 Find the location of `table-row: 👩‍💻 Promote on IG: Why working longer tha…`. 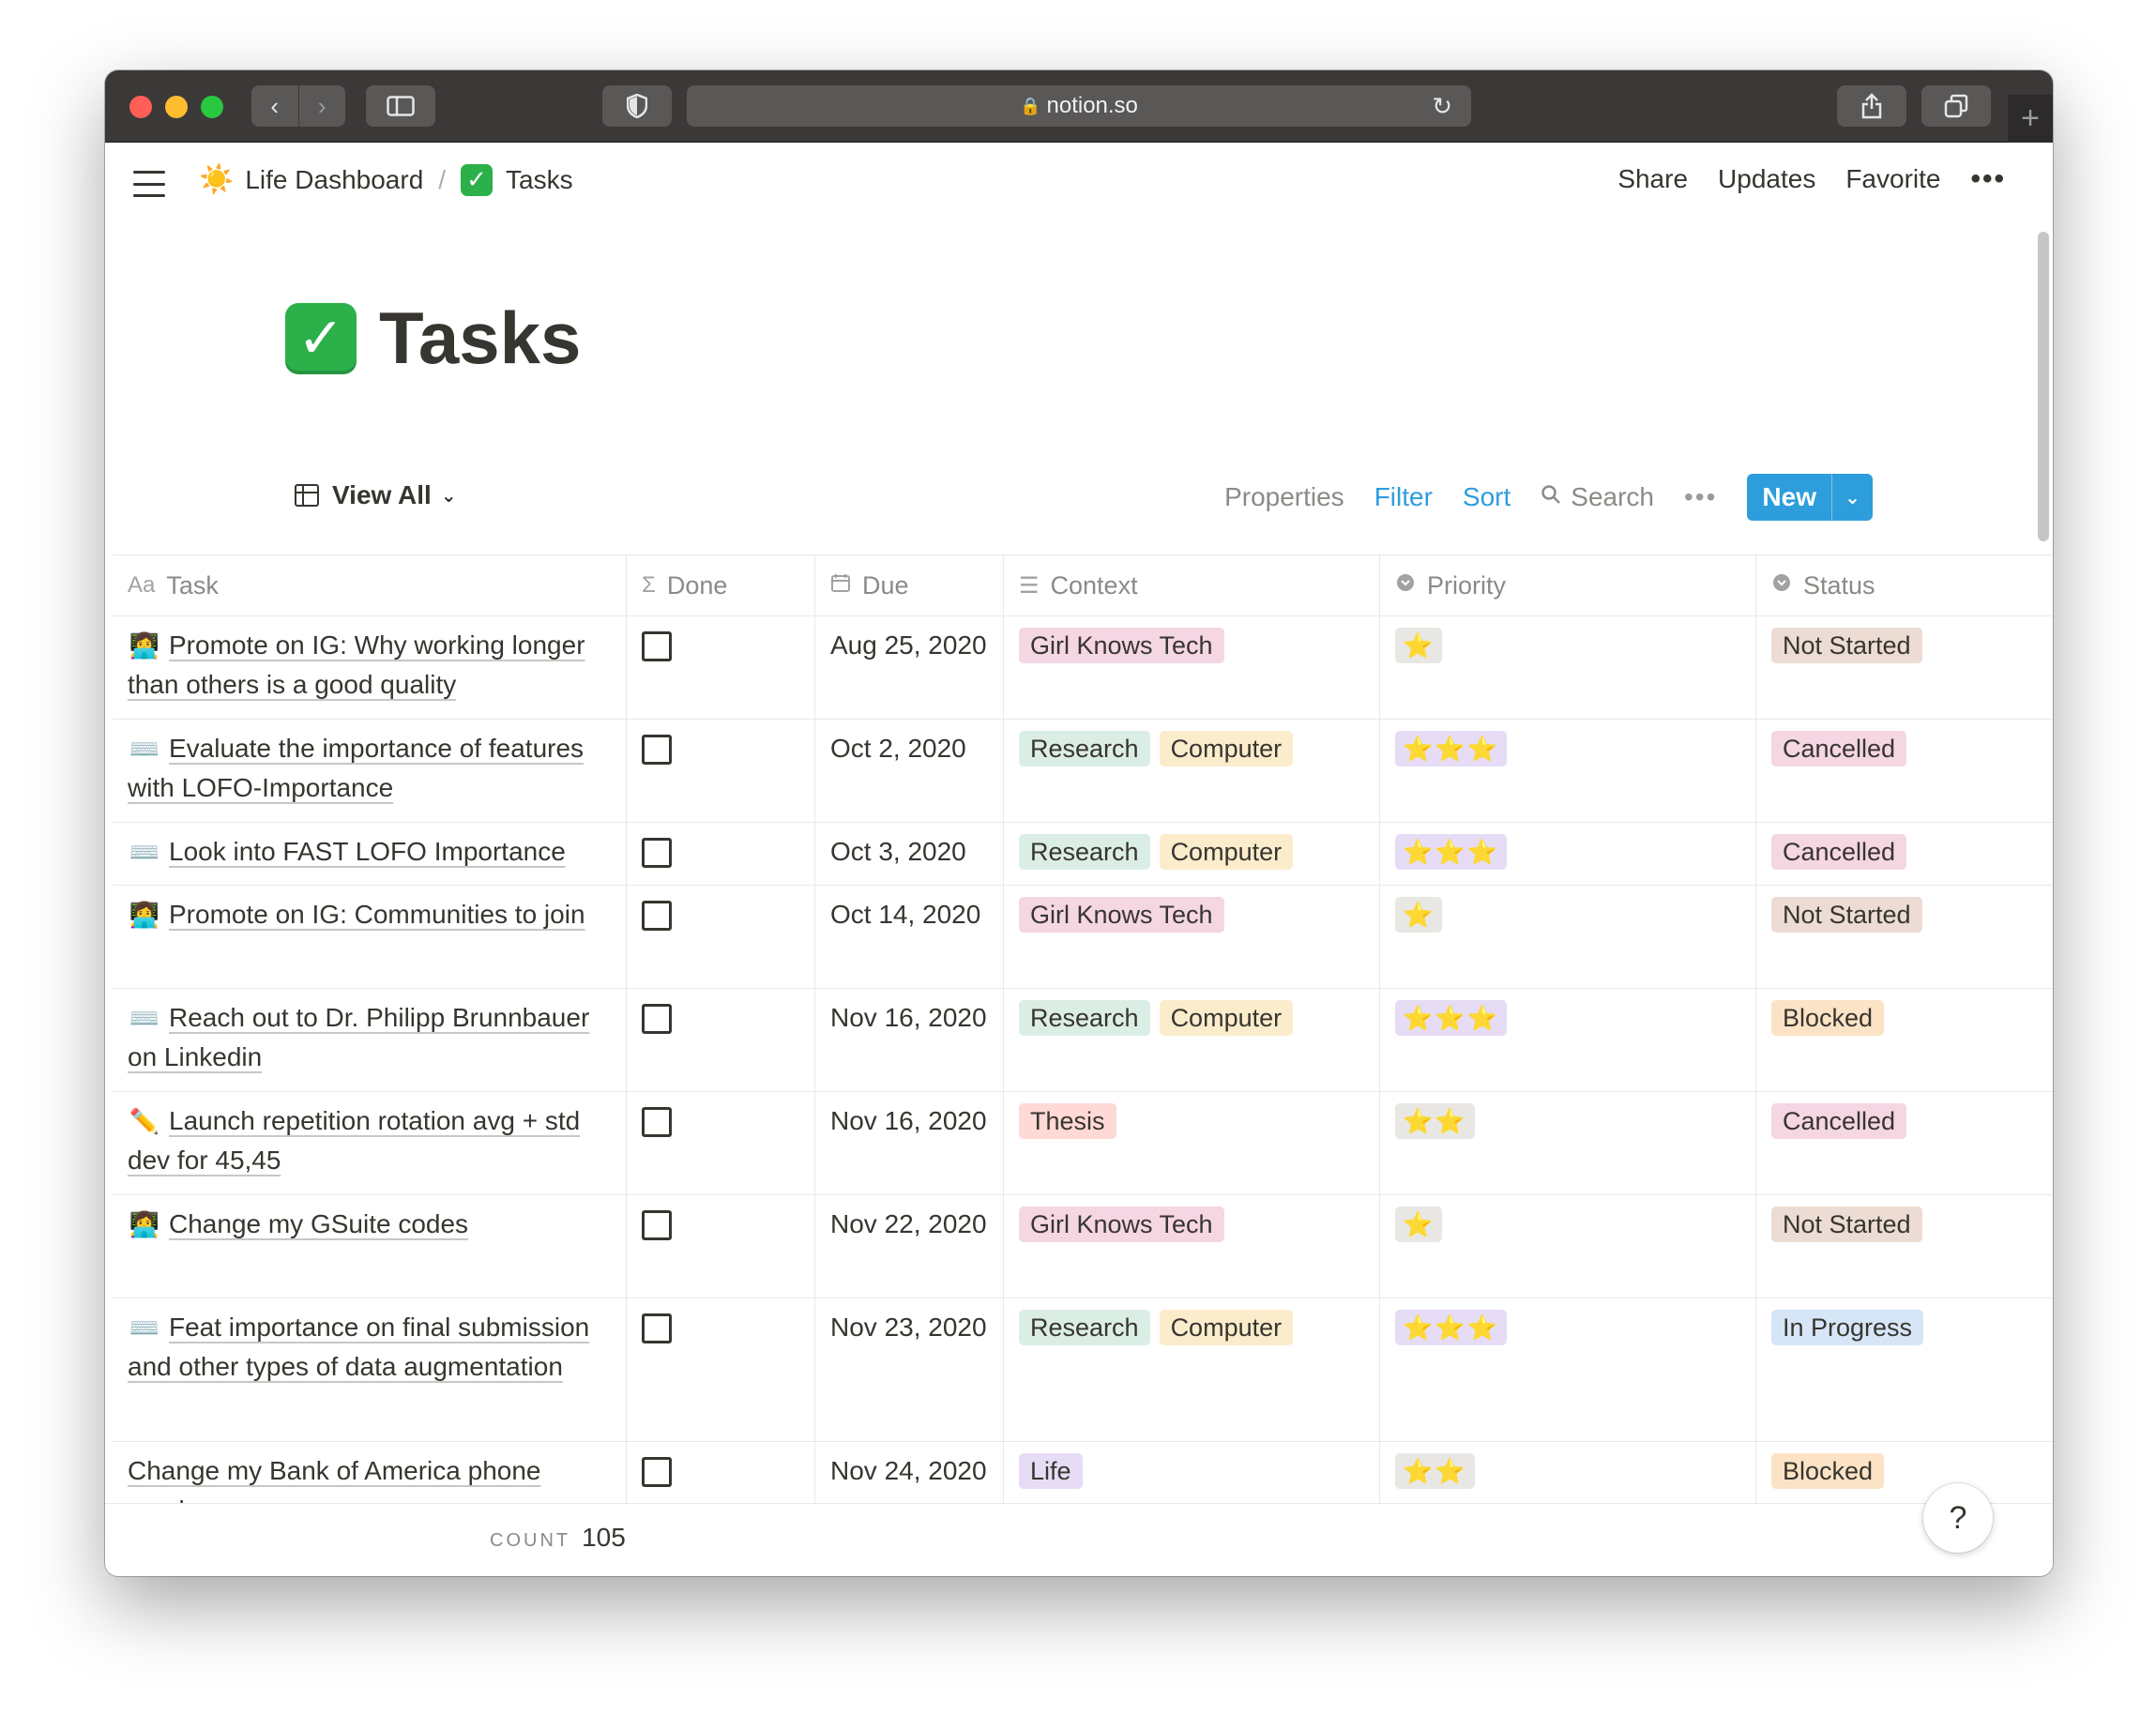

table-row: 👩‍💻 Promote on IG: Why working longer tha… is located at coordinates (1083, 668).